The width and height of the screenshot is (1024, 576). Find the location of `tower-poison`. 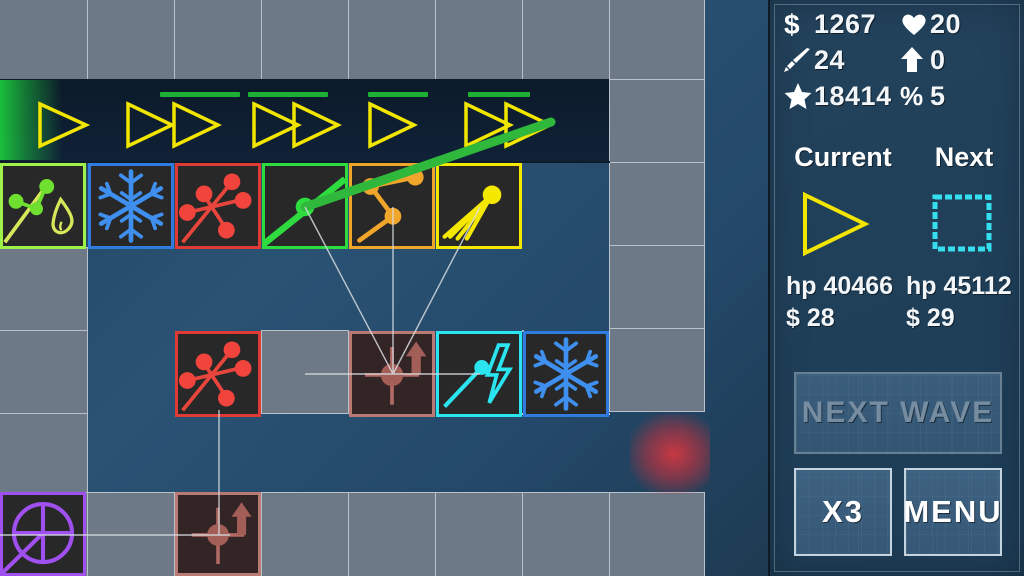

tower-poison is located at coordinates (43, 206).